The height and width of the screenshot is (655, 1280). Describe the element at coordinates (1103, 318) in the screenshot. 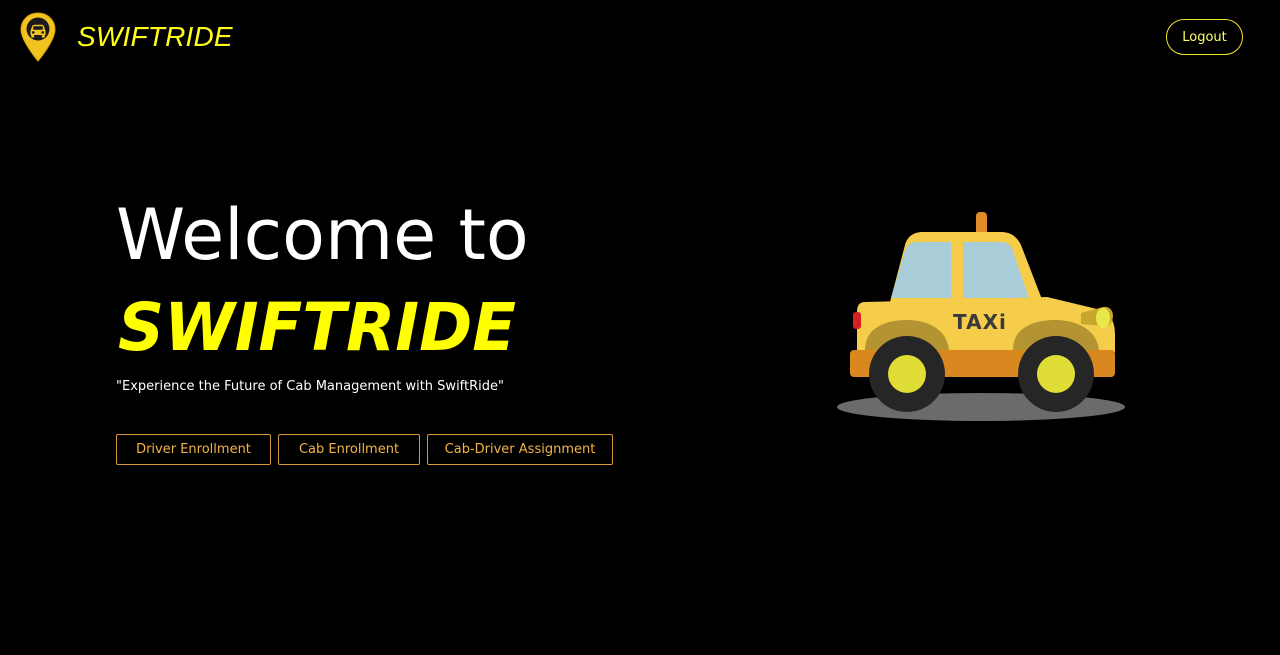

I see `taxi-headlight` at that location.